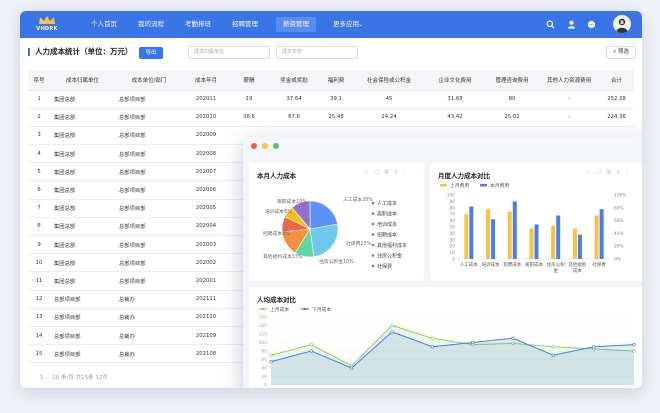 The height and width of the screenshot is (413, 660). I want to click on close-window-icon, so click(254, 146).